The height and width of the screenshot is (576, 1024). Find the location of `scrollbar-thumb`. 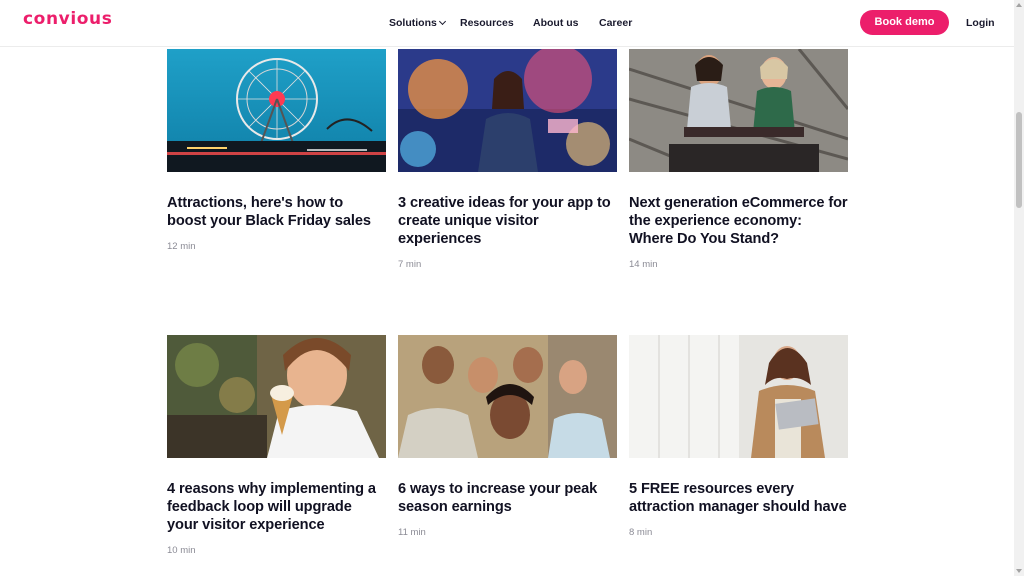

scrollbar-thumb is located at coordinates (1019, 160).